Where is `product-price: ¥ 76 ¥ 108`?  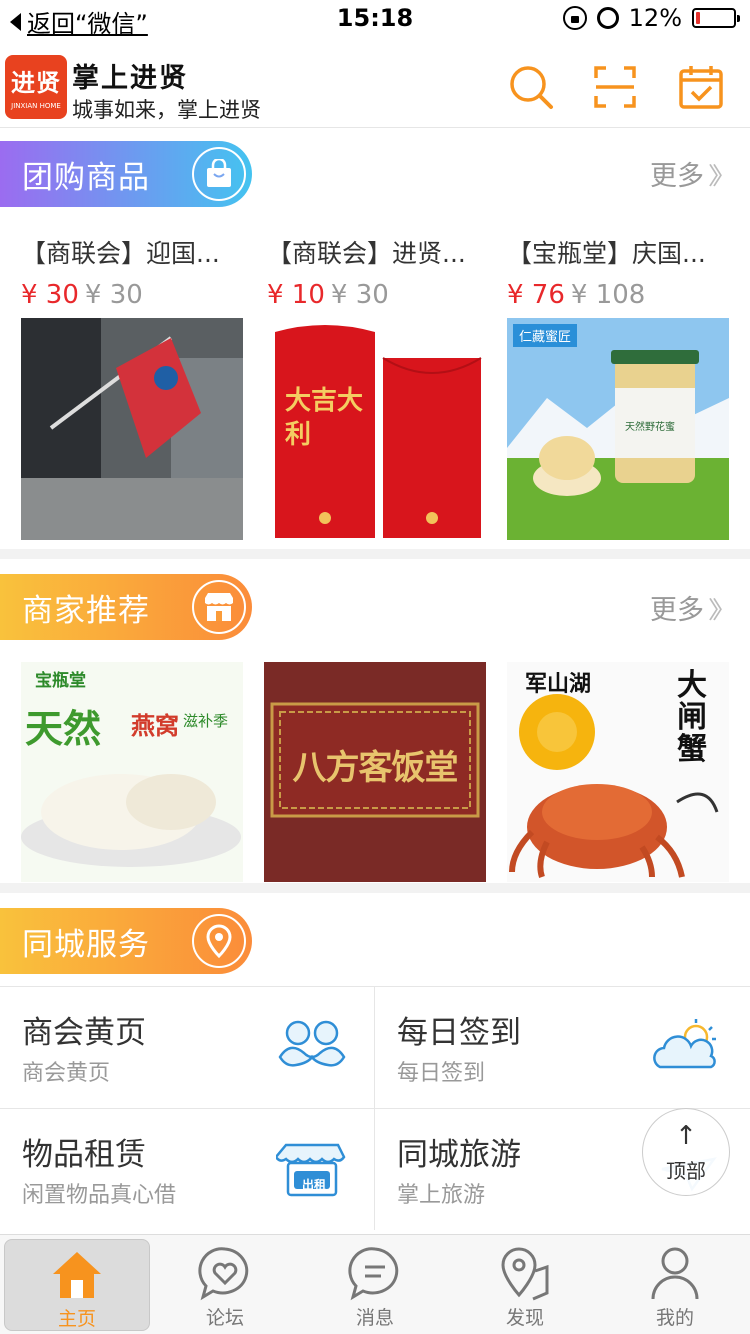 product-price: ¥ 76 ¥ 108 is located at coordinates (619, 295).